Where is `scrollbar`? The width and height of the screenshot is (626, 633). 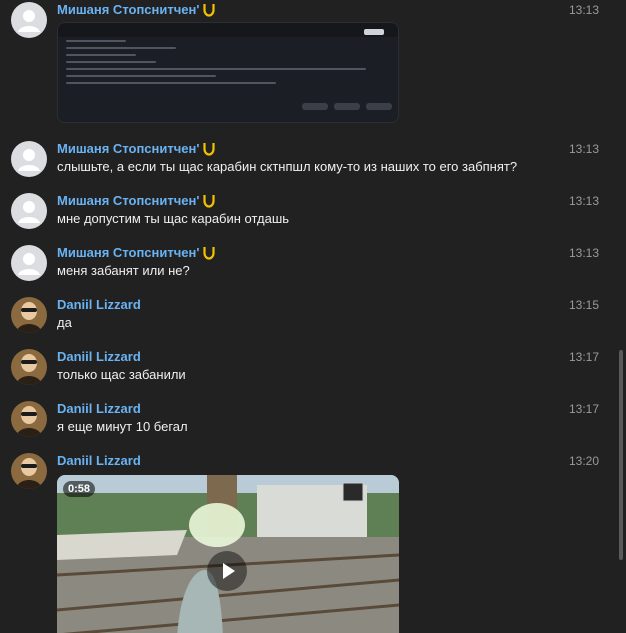 scrollbar is located at coordinates (621, 455).